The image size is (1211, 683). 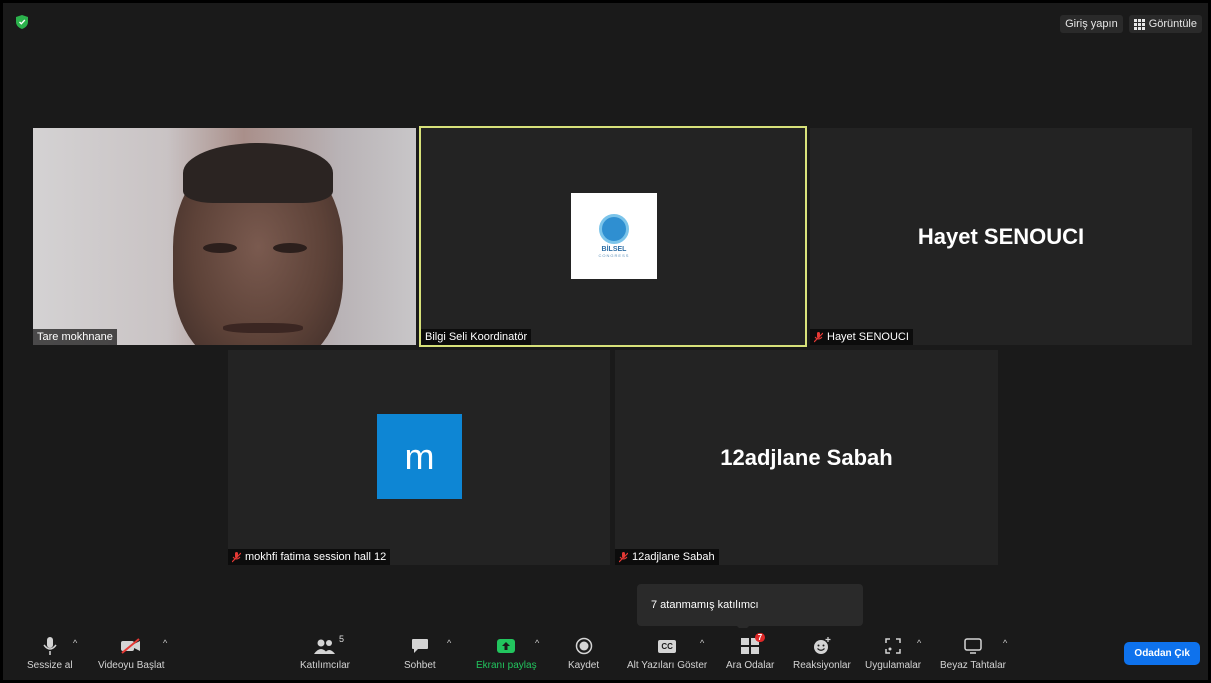 I want to click on reactions-label: Reaksiyonlar, so click(x=822, y=665).